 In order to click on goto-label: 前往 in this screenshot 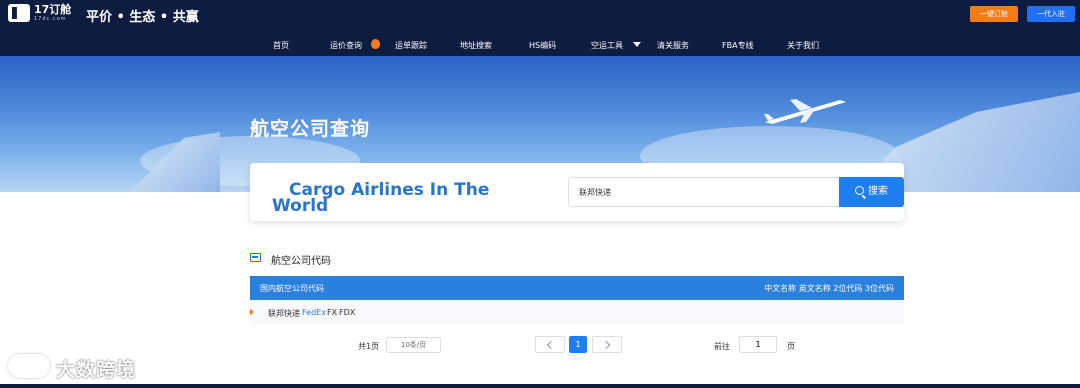, I will do `click(722, 346)`.